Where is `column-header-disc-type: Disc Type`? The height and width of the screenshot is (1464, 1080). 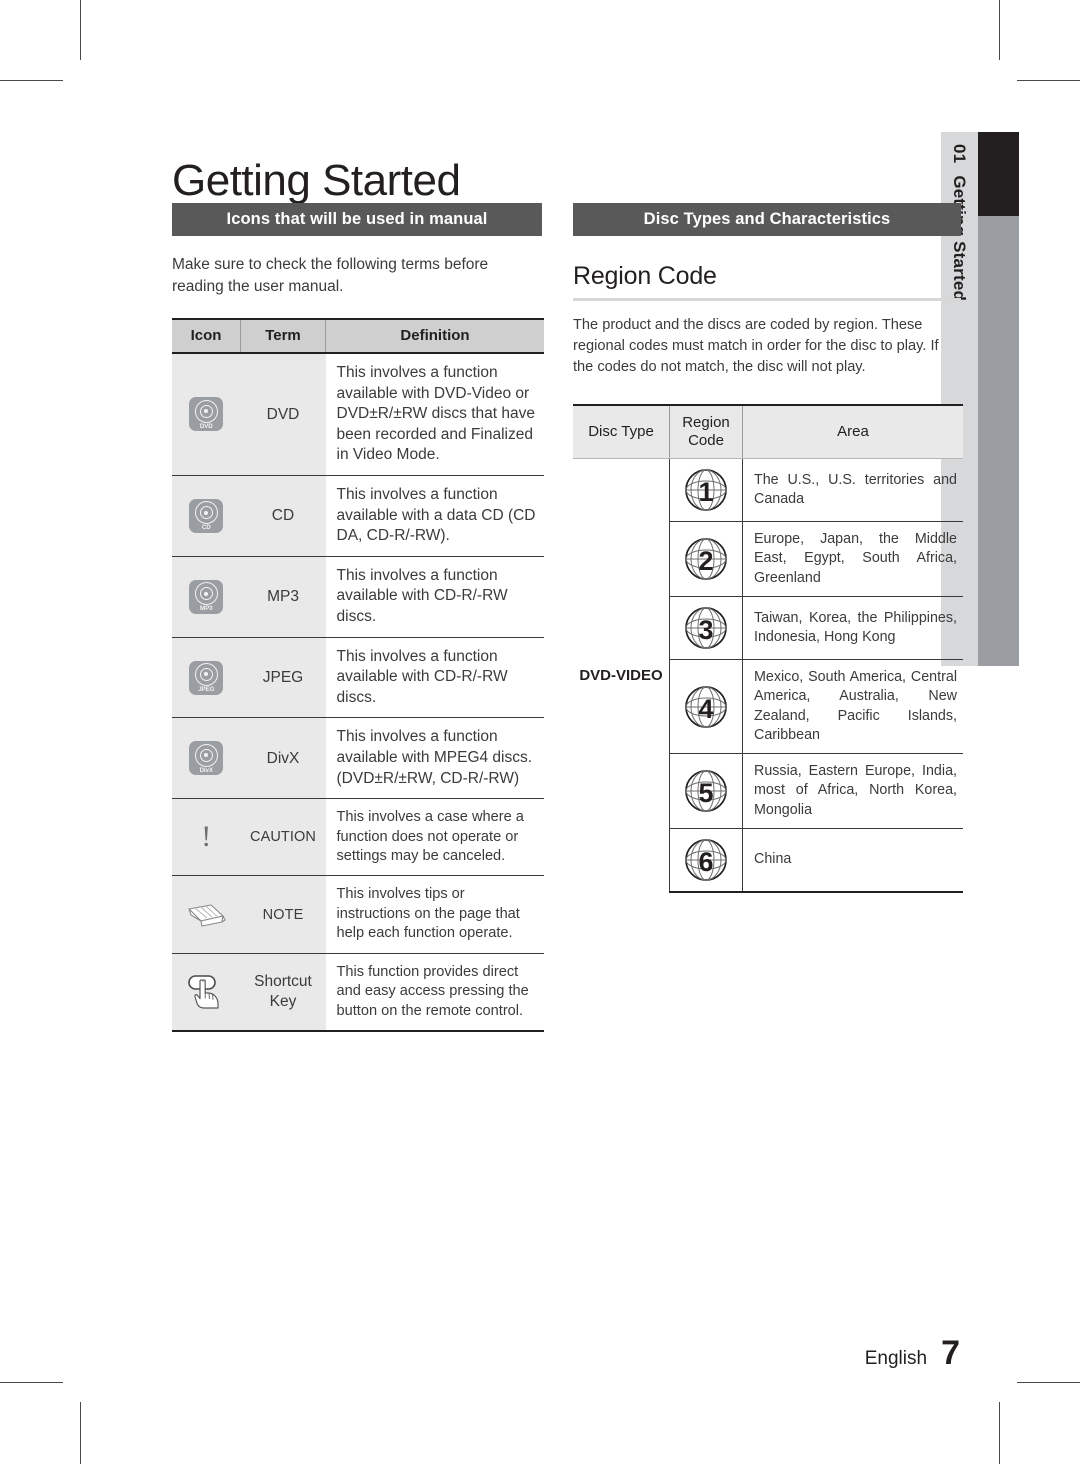
column-header-disc-type: Disc Type is located at coordinates (621, 432).